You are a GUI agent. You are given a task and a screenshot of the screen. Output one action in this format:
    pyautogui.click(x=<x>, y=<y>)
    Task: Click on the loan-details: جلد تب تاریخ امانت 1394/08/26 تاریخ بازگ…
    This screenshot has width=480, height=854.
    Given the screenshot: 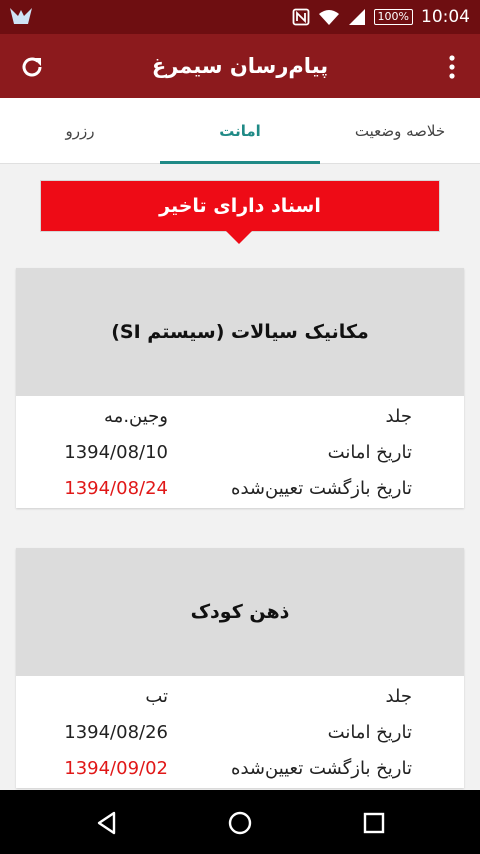 What is the action you would take?
    pyautogui.click(x=240, y=732)
    